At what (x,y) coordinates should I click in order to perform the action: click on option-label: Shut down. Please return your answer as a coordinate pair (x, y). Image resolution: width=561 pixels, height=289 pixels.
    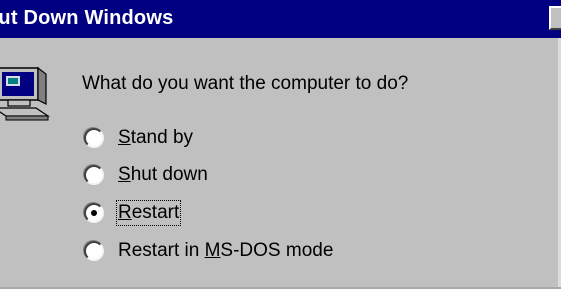
    Looking at the image, I should click on (163, 175).